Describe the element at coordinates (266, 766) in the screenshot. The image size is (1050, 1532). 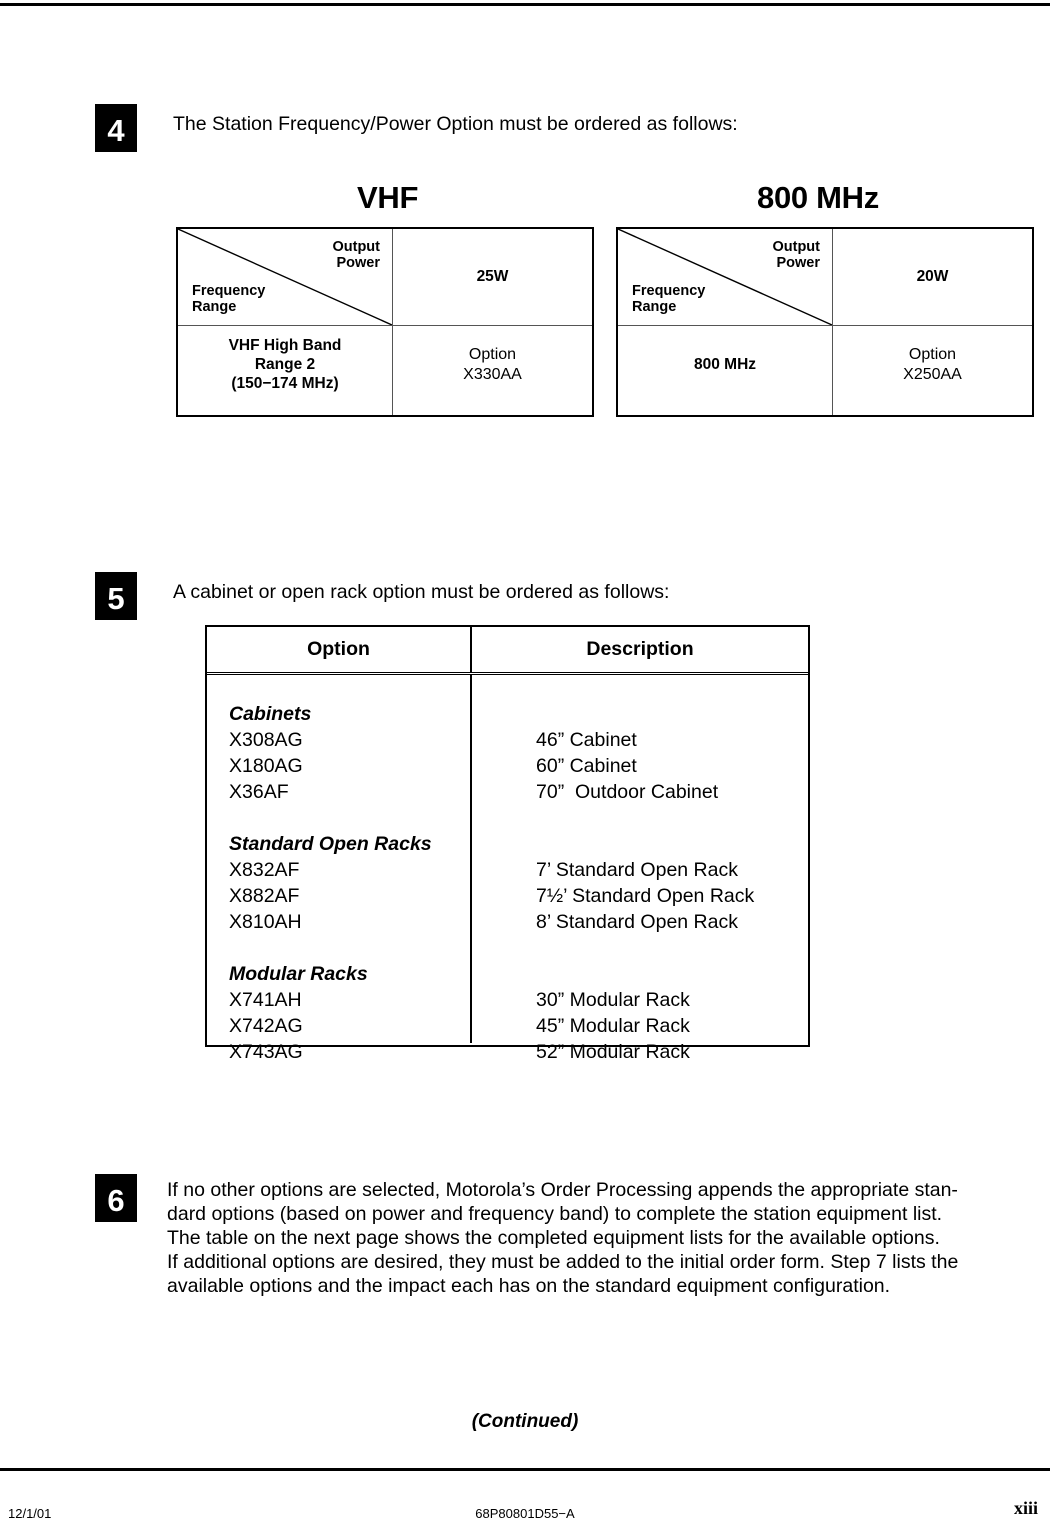
I see `option-code: X180AG` at that location.